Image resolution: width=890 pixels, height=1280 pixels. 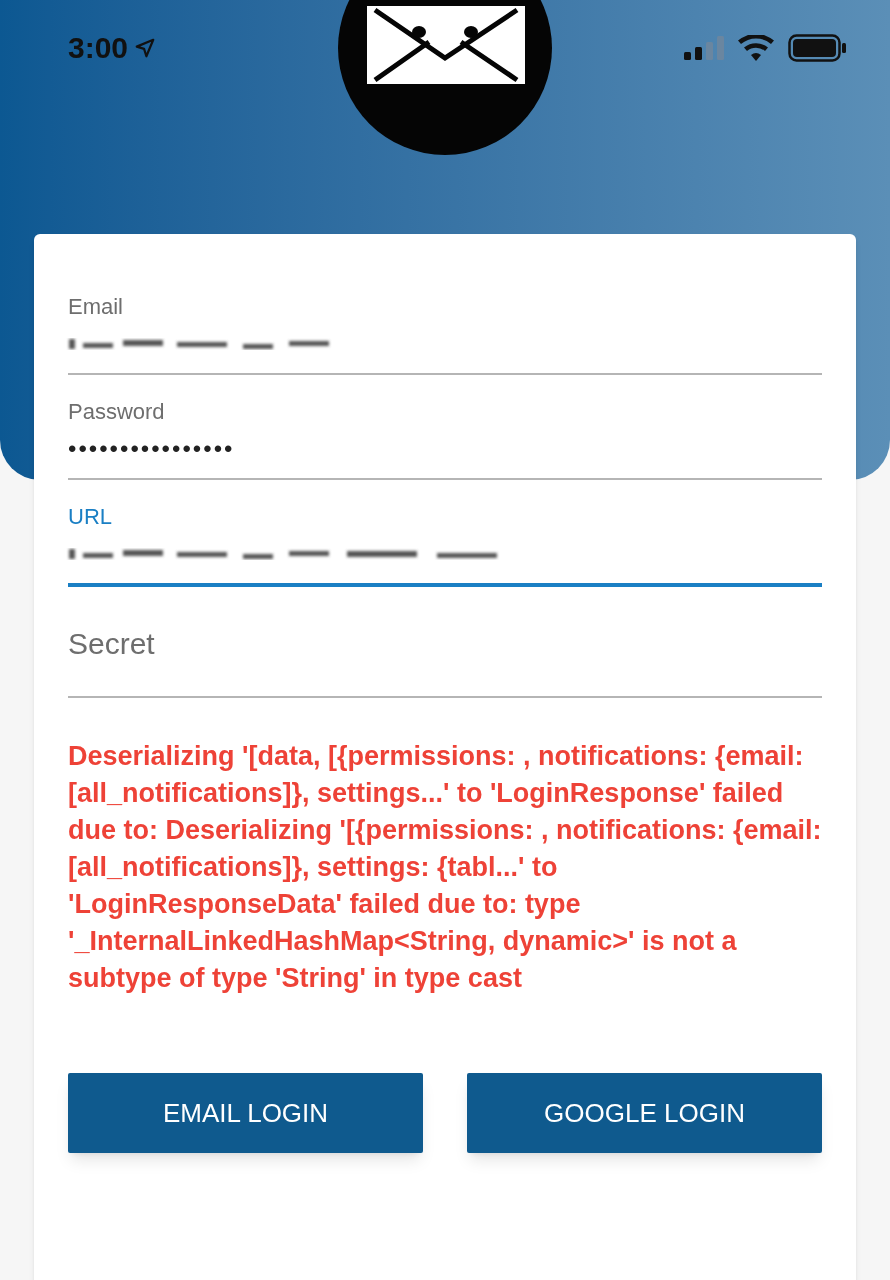 I want to click on password-value: ••••••••••••••••, so click(x=152, y=449).